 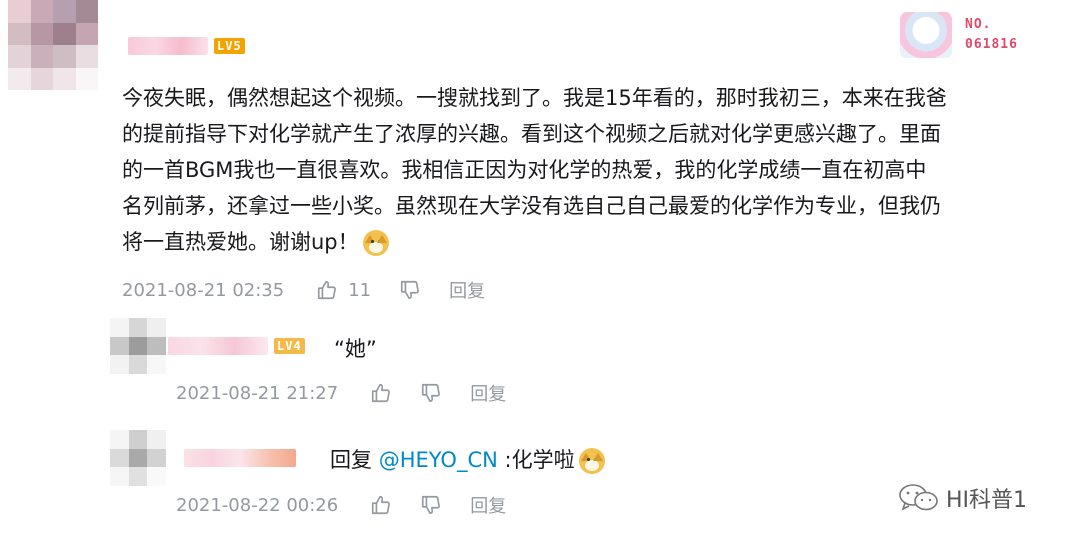 I want to click on wechat-icon, so click(x=918, y=497).